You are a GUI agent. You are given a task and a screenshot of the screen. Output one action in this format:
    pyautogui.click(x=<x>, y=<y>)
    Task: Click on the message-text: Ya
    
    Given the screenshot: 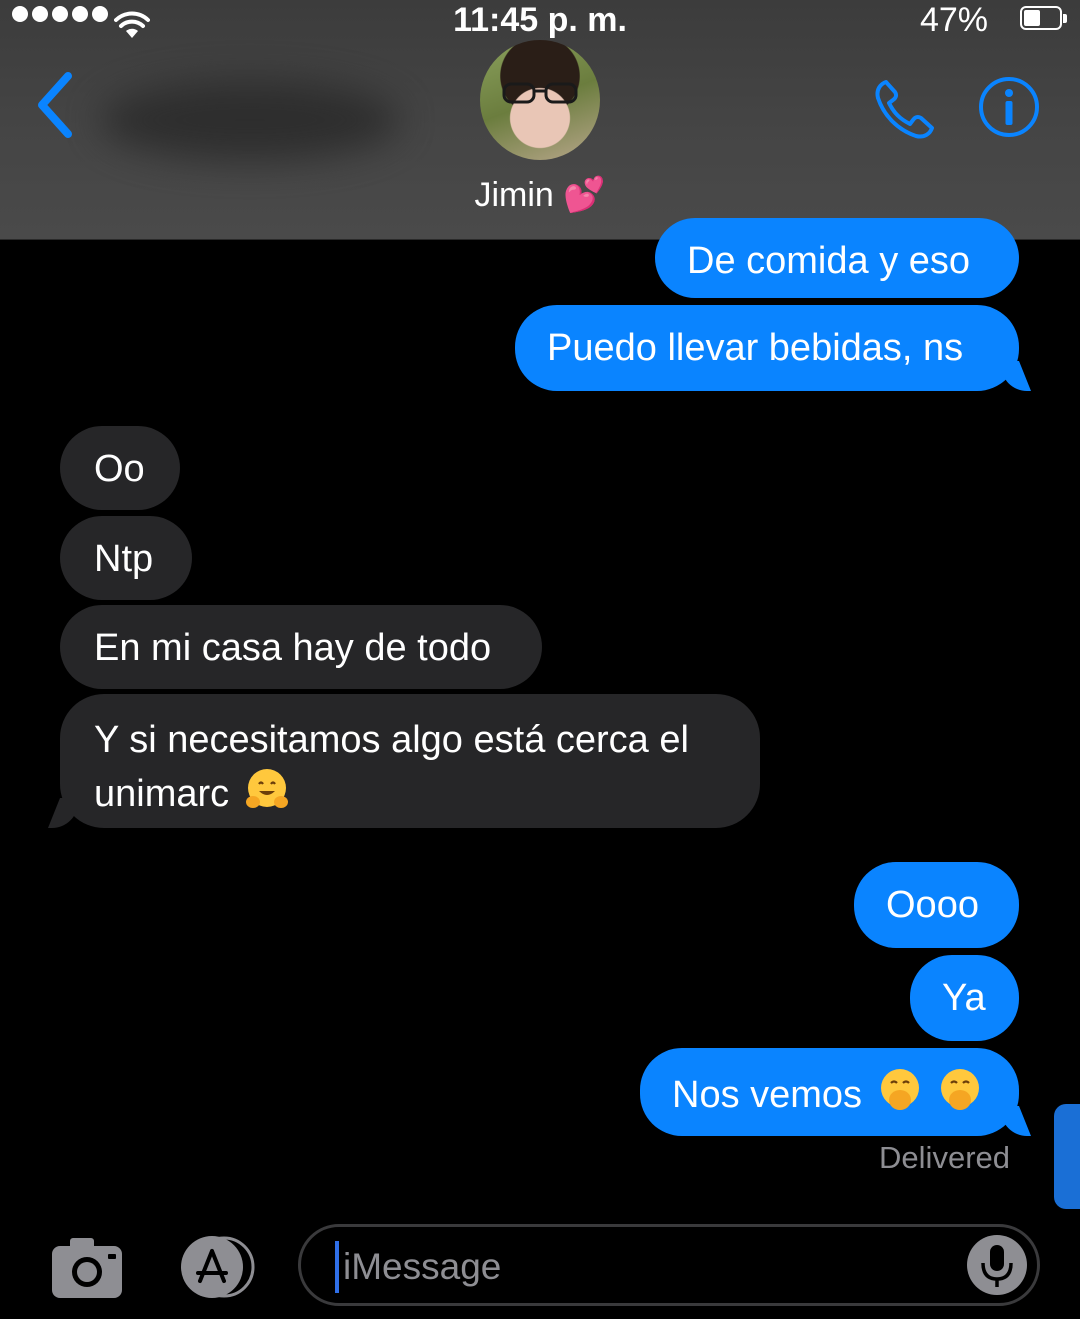 What is the action you would take?
    pyautogui.click(x=964, y=998)
    